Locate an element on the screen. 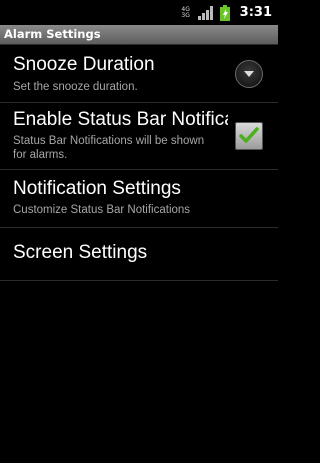  pref-summary-line-1: Status Bar Notifications will be shown is located at coordinates (109, 141).